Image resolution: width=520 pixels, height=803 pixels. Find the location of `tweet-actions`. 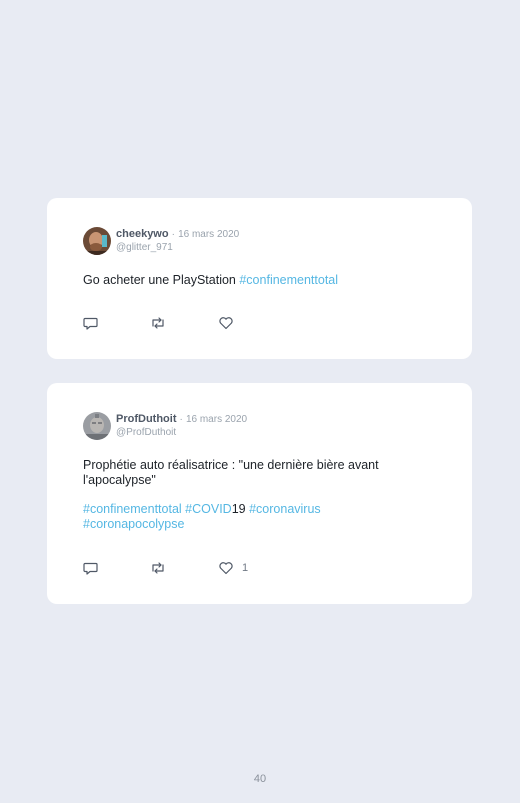

tweet-actions is located at coordinates (208, 323).